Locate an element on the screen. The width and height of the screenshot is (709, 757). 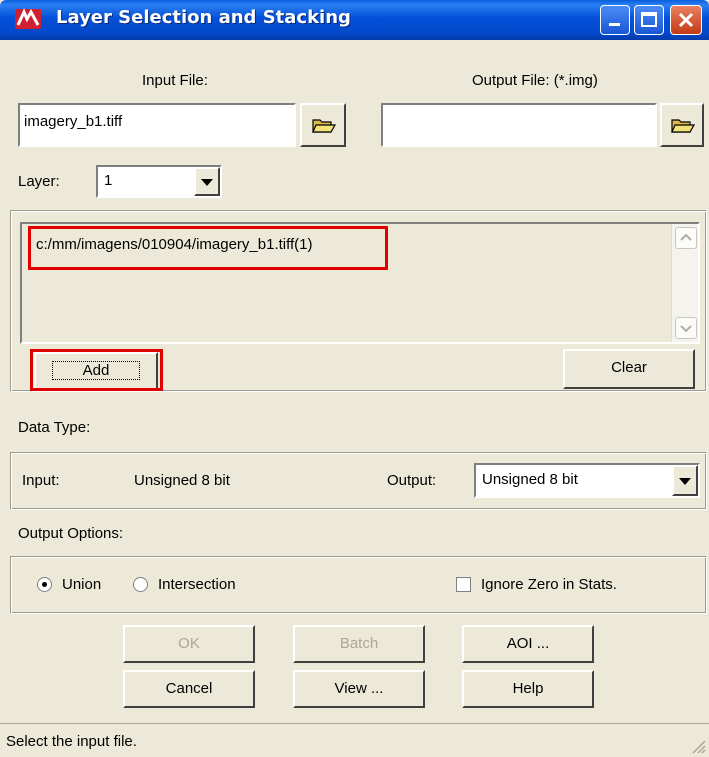
ok-button: OK is located at coordinates (189, 644).